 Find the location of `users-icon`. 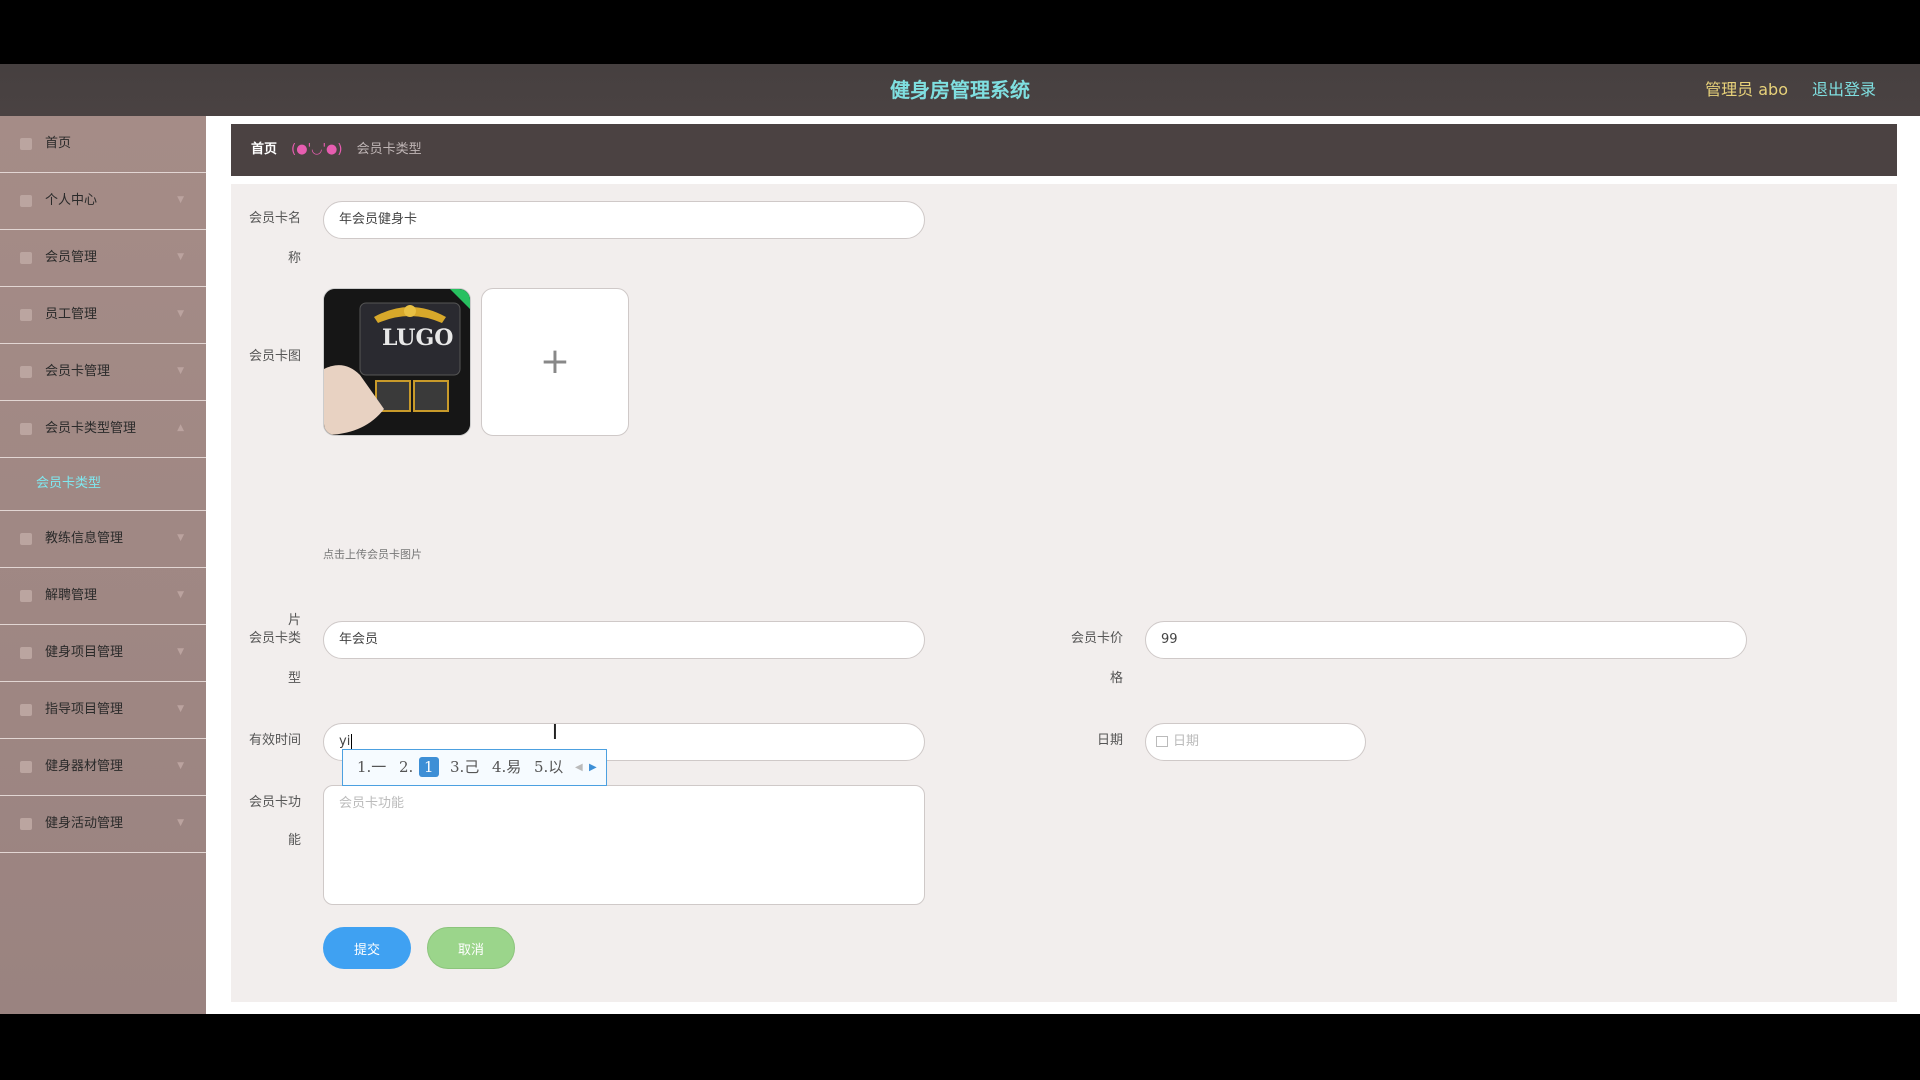

users-icon is located at coordinates (26, 315).